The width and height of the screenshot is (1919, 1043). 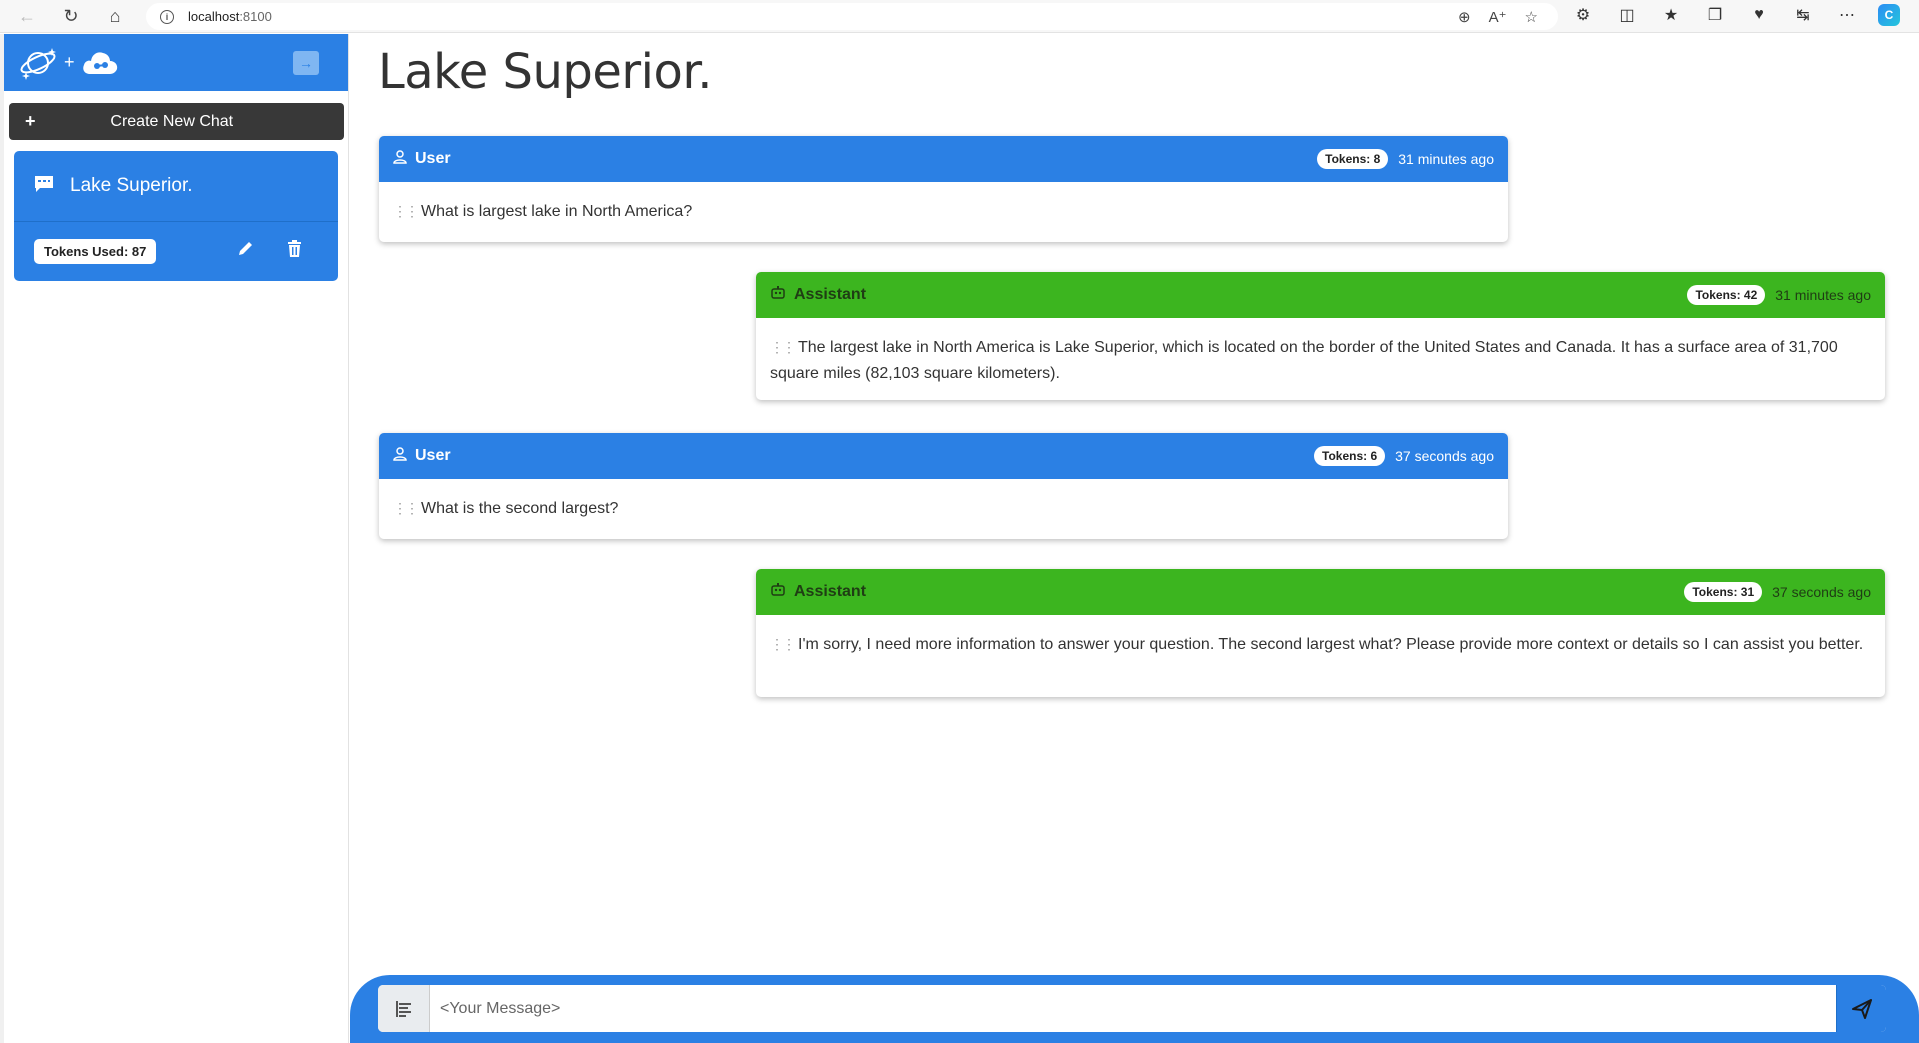 What do you see at coordinates (167, 16) in the screenshot?
I see `site-info-icon: i` at bounding box center [167, 16].